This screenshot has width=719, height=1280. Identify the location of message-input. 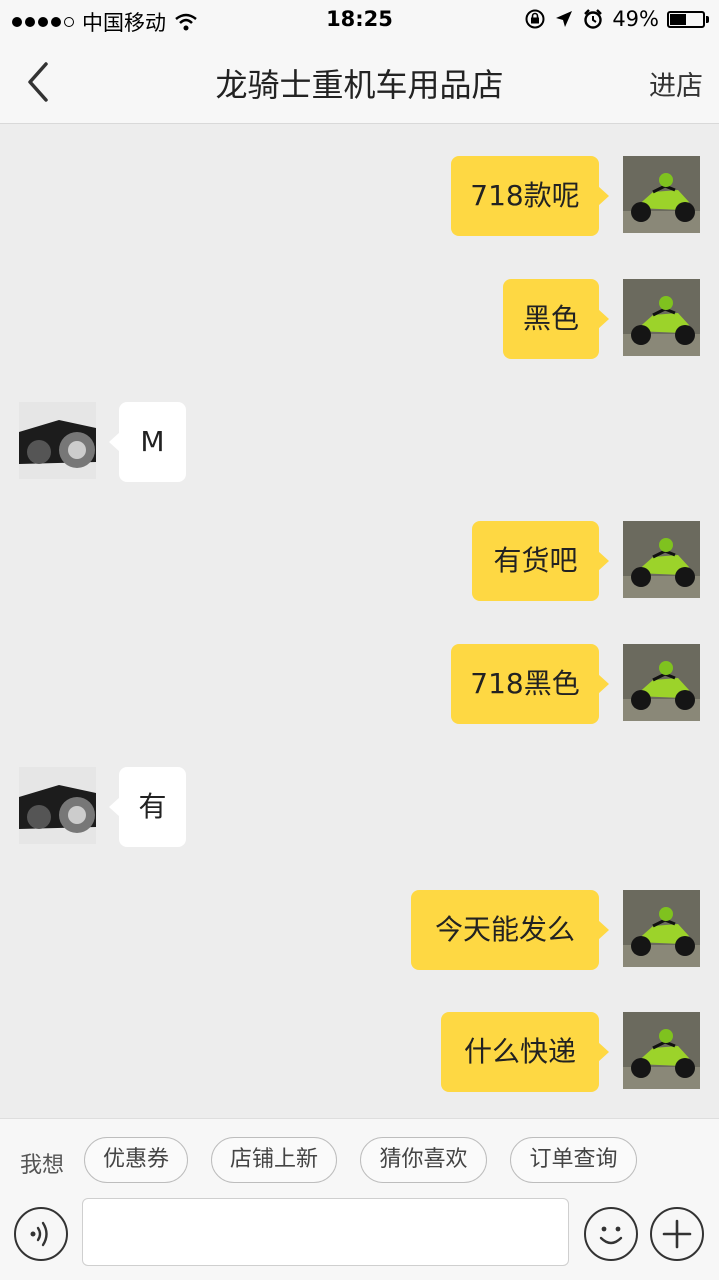
(325, 1232).